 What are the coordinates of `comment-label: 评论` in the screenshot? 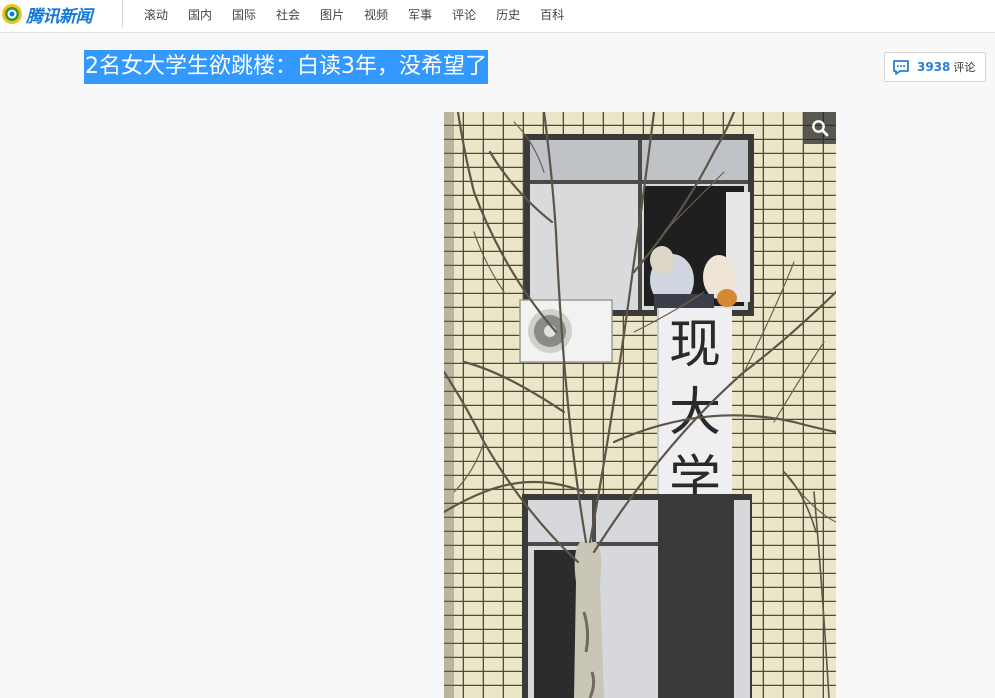 It's located at (964, 67).